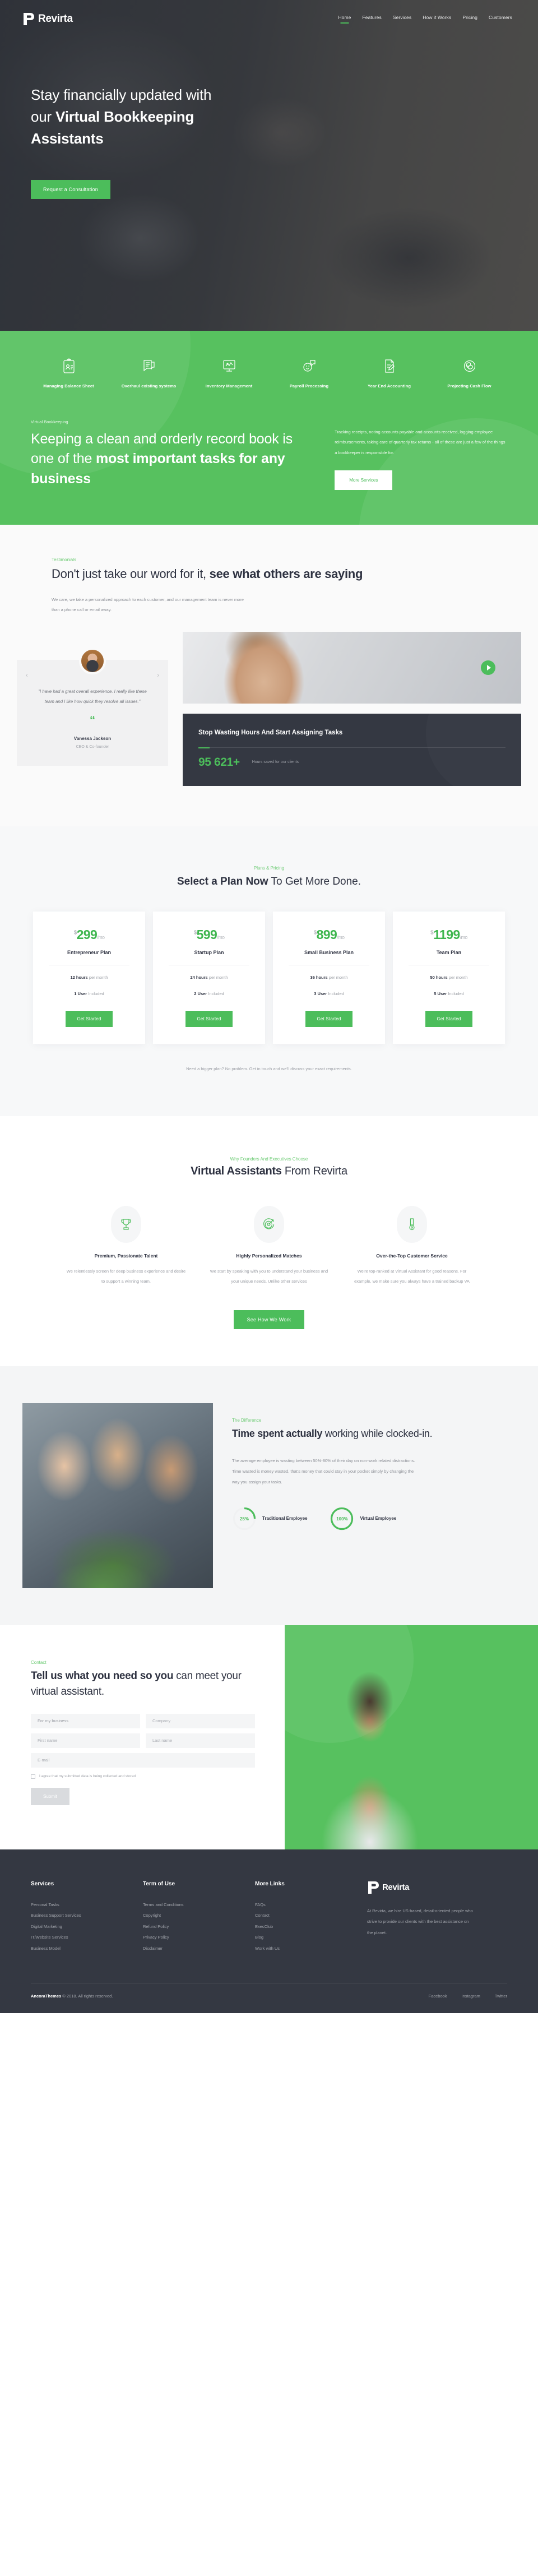  What do you see at coordinates (449, 934) in the screenshot?
I see `plan-price: $1199/mo` at bounding box center [449, 934].